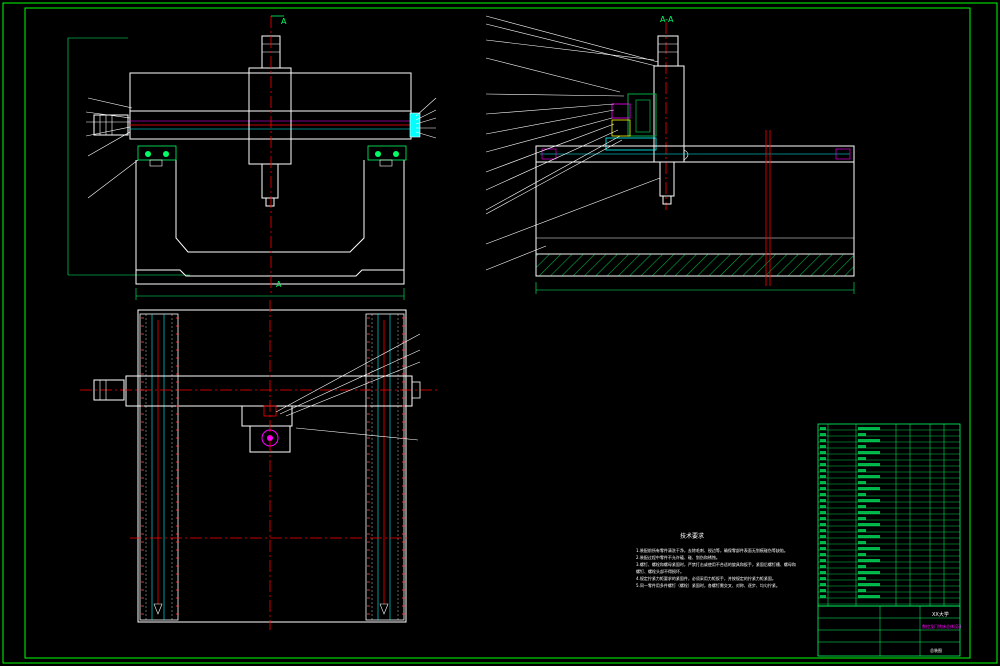 Image resolution: width=1000 pixels, height=666 pixels. Describe the element at coordinates (273, 466) in the screenshot. I see `rail-ticks` at that location.